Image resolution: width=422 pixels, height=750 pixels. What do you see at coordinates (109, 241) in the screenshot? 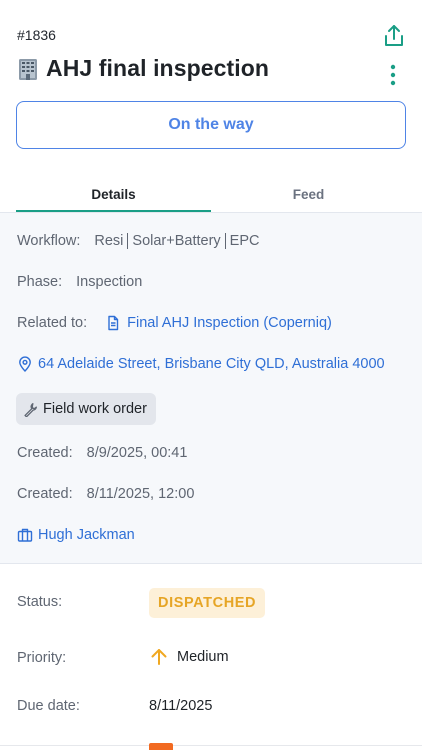
I see `workflow-part: Resi` at bounding box center [109, 241].